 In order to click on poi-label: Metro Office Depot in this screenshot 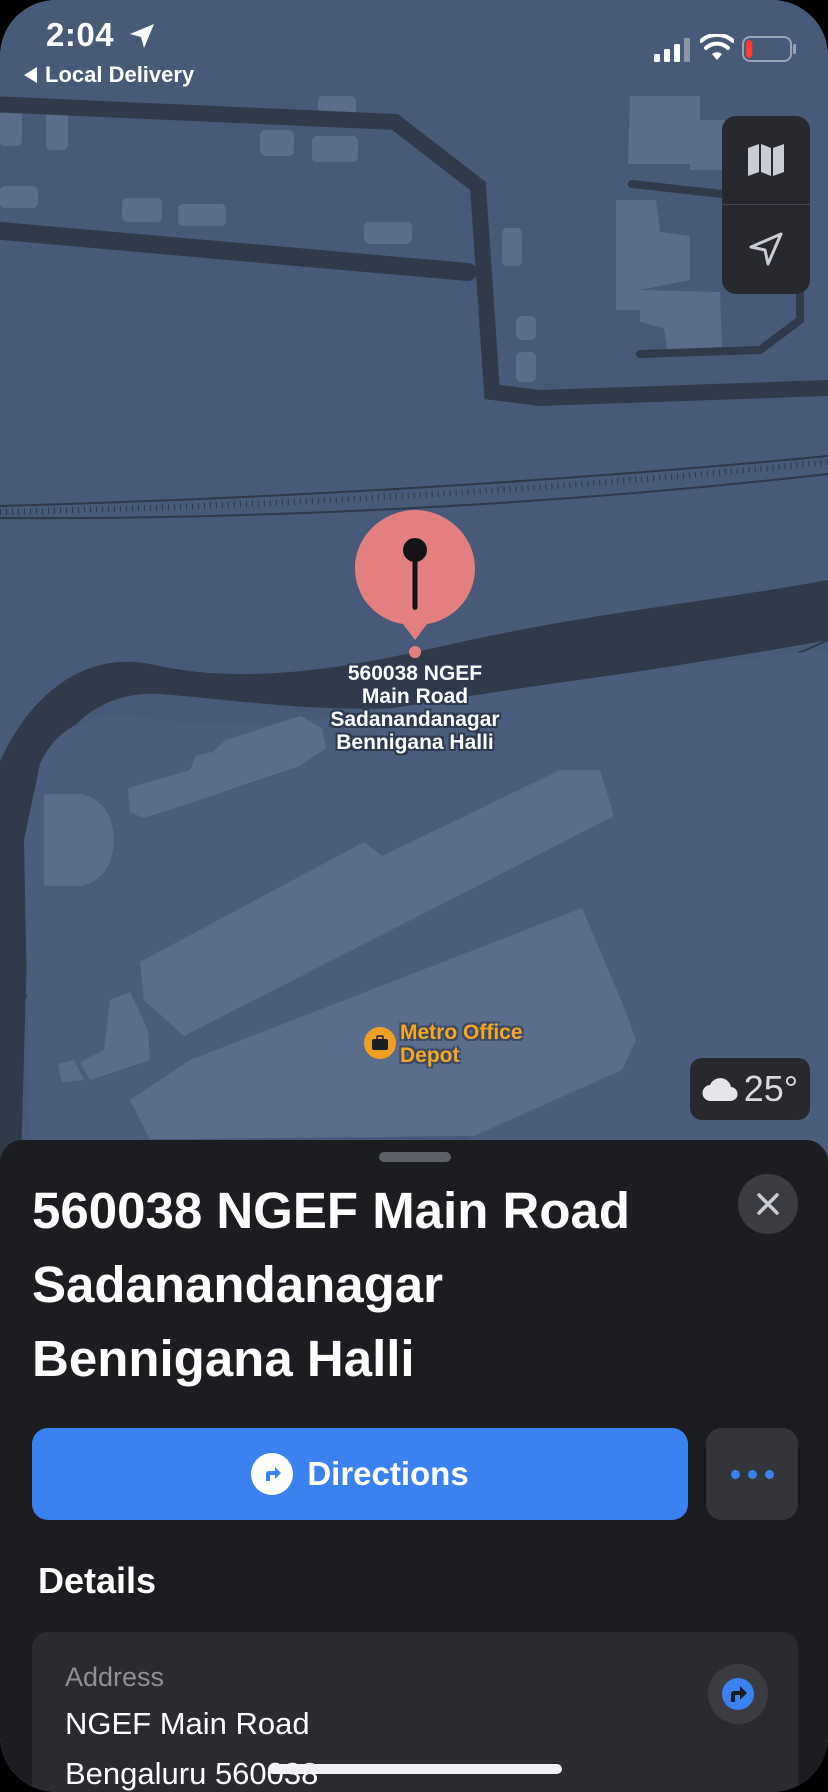, I will do `click(461, 1044)`.